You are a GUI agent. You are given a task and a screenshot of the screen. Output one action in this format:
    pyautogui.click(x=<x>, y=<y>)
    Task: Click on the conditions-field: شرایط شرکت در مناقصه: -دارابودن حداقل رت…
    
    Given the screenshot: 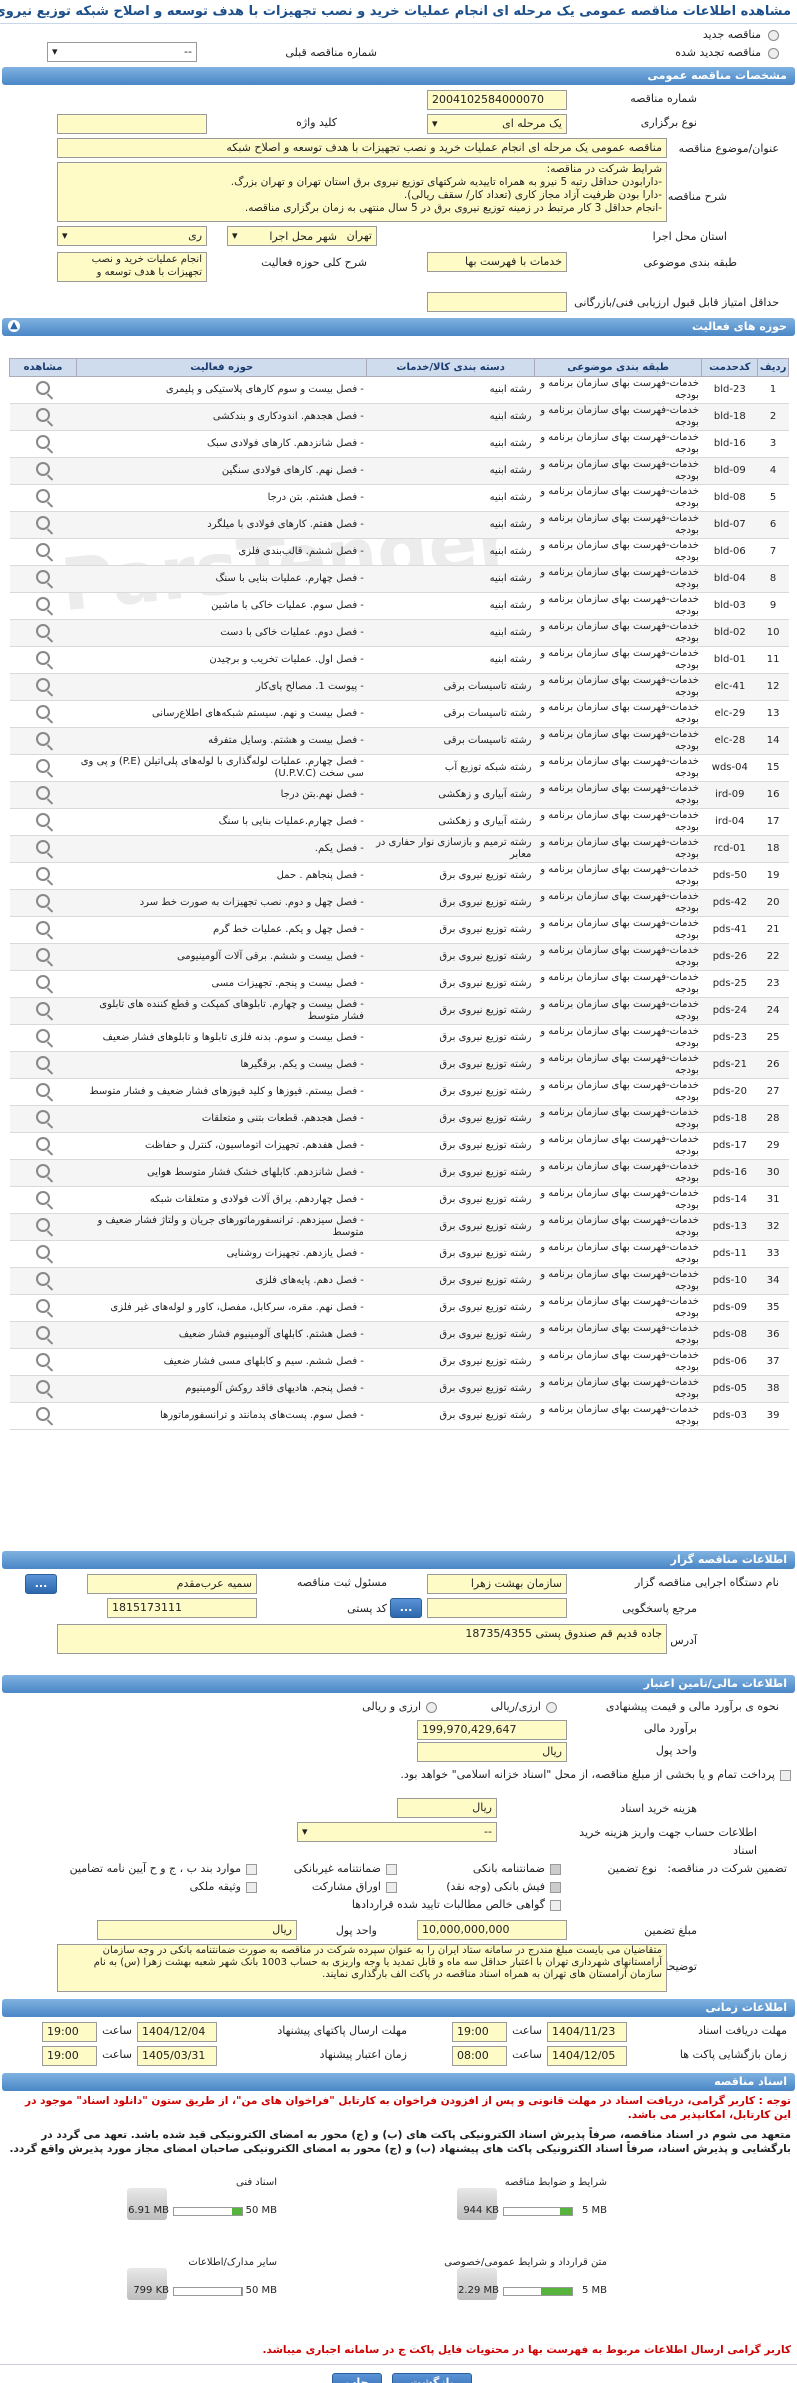 What is the action you would take?
    pyautogui.click(x=362, y=192)
    